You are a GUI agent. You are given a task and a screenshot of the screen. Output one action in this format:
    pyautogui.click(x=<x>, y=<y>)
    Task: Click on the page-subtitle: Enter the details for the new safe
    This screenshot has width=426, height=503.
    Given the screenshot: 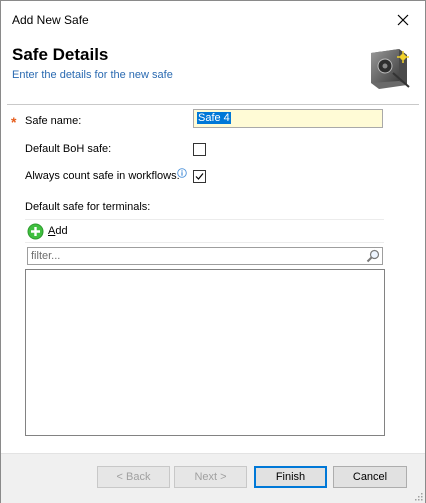 What is the action you would take?
    pyautogui.click(x=92, y=75)
    